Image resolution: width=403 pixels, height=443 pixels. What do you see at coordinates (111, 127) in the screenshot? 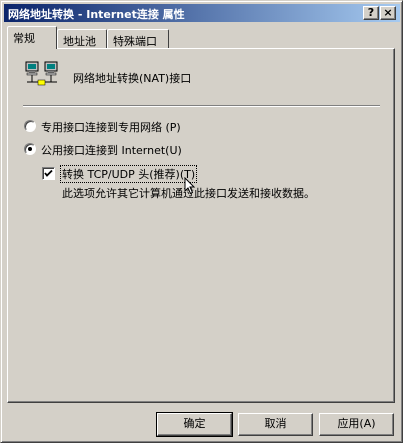
I see `private-interface-label: 专用接口连接到专用网络 (P)` at bounding box center [111, 127].